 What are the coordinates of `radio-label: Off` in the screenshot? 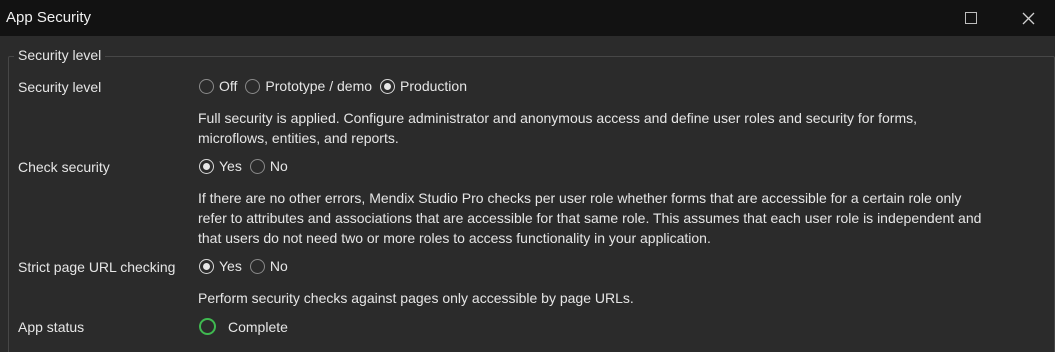 It's located at (228, 86).